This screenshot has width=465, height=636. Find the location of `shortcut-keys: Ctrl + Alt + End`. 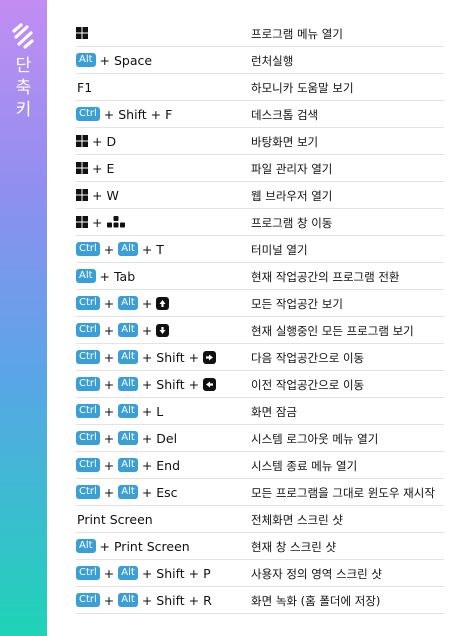

shortcut-keys: Ctrl + Alt + End is located at coordinates (128, 465).